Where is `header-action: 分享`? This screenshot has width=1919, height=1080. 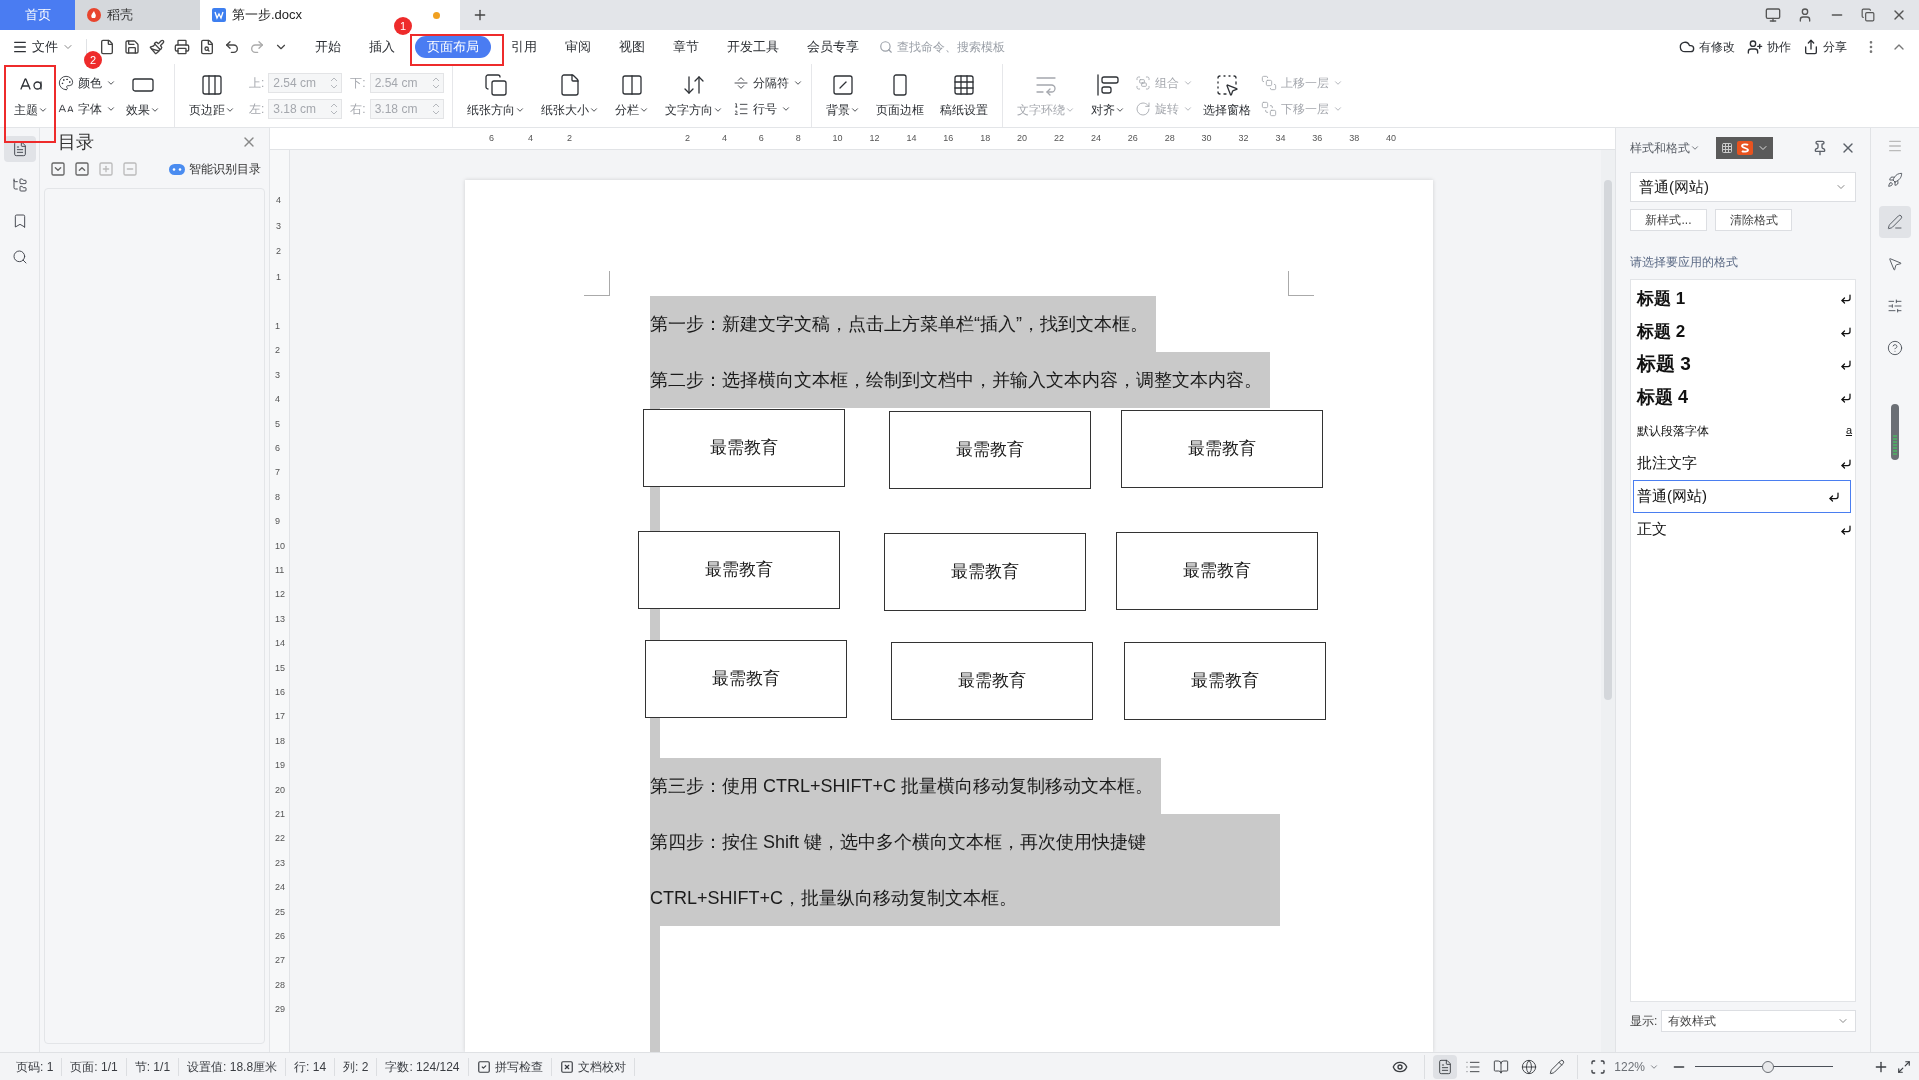 header-action: 分享 is located at coordinates (1825, 47).